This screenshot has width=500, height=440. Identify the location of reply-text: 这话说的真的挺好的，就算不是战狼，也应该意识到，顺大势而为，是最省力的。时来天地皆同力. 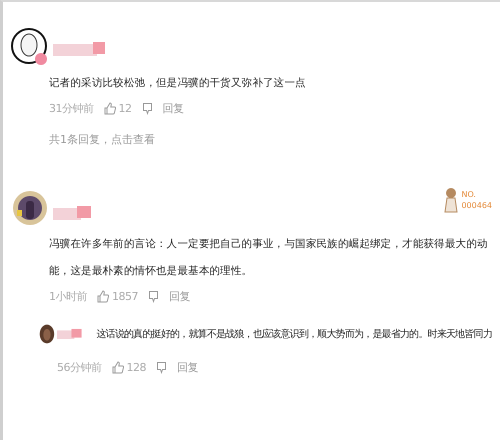
(294, 334).